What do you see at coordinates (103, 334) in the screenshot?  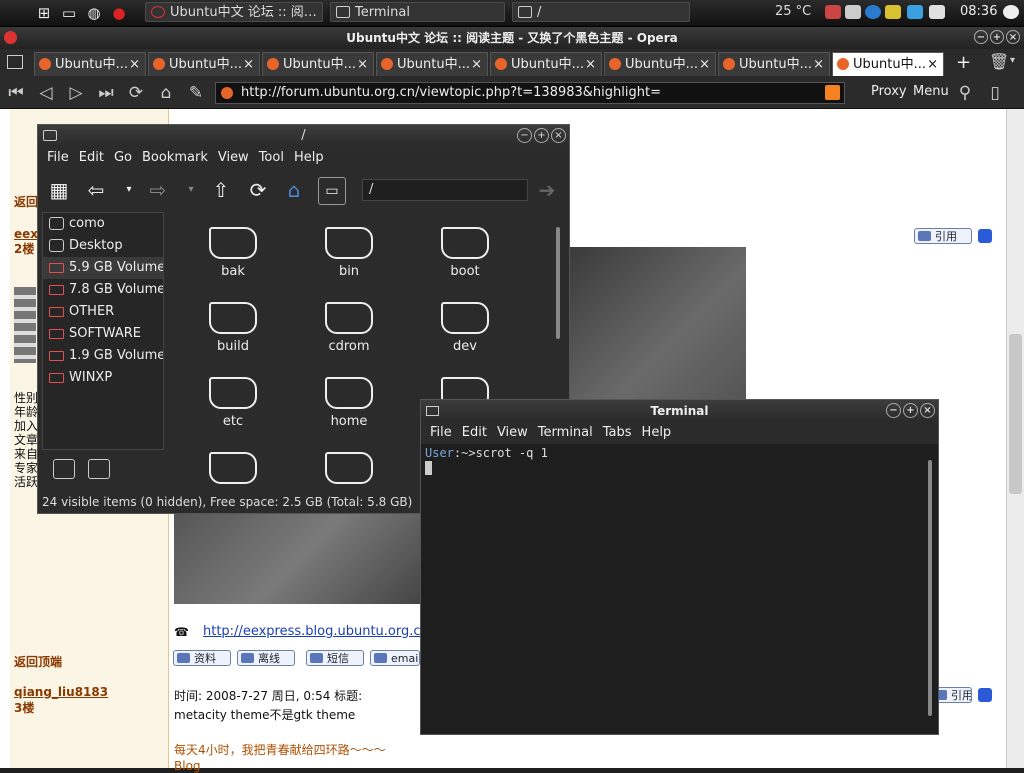 I see `sidebar-item-software: SOFTWARE` at bounding box center [103, 334].